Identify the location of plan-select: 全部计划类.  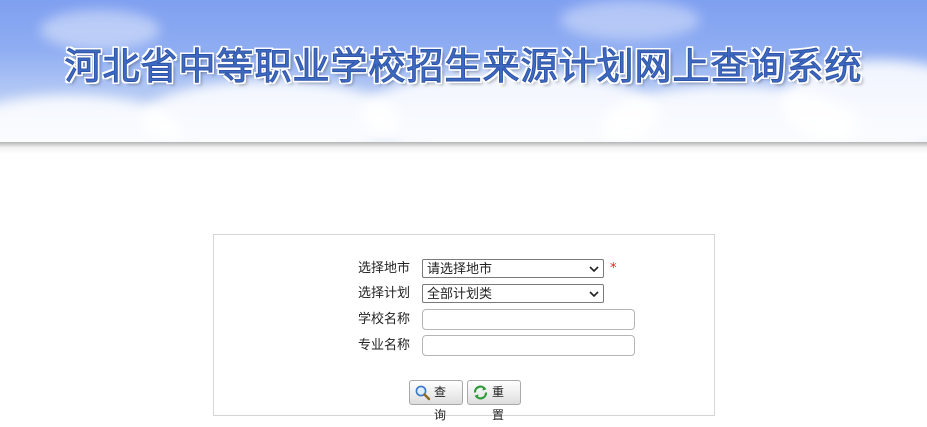
(513, 293).